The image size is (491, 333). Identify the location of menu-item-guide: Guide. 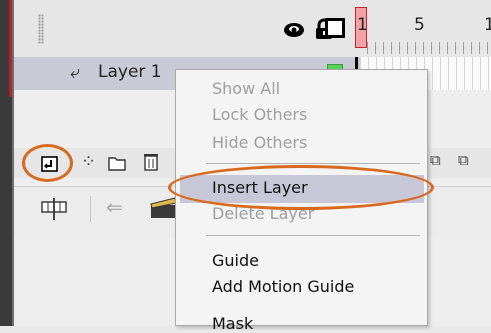
(235, 260).